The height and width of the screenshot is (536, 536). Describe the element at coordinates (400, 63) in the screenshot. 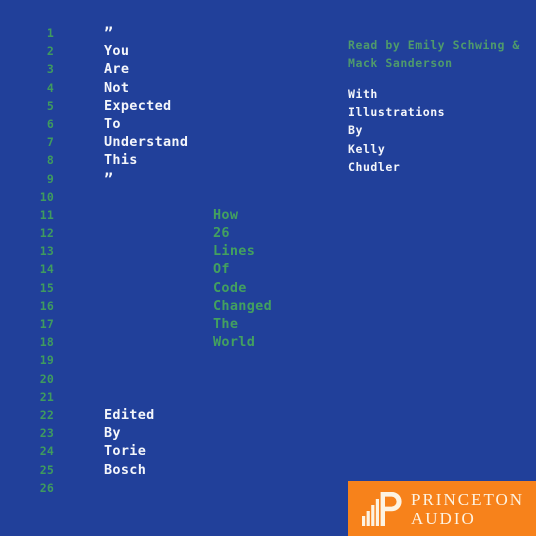

I see `narrator-line-2: Mack Sanderson` at that location.